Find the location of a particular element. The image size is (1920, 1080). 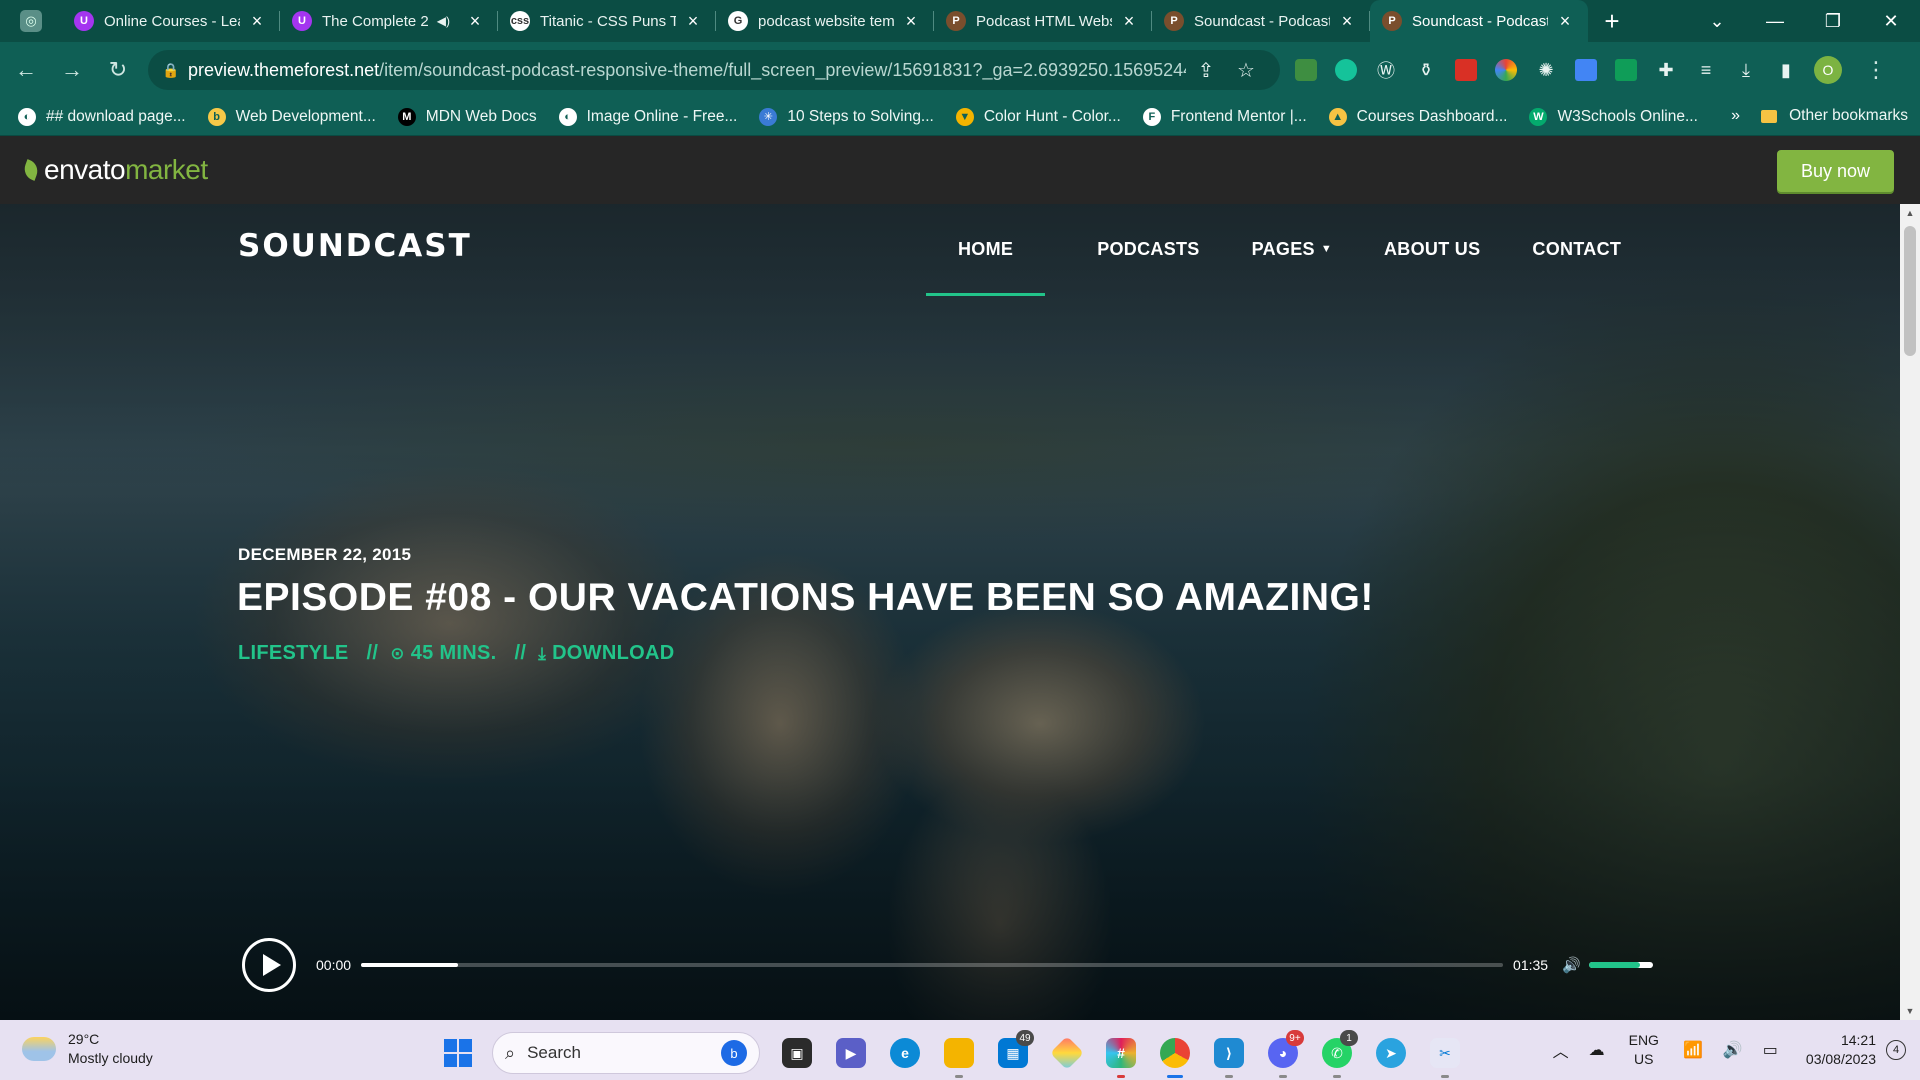

scroll-down-icon: ▼ is located at coordinates (1910, 1011).